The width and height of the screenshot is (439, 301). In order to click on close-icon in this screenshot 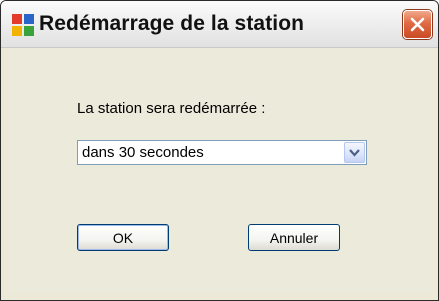, I will do `click(417, 24)`.